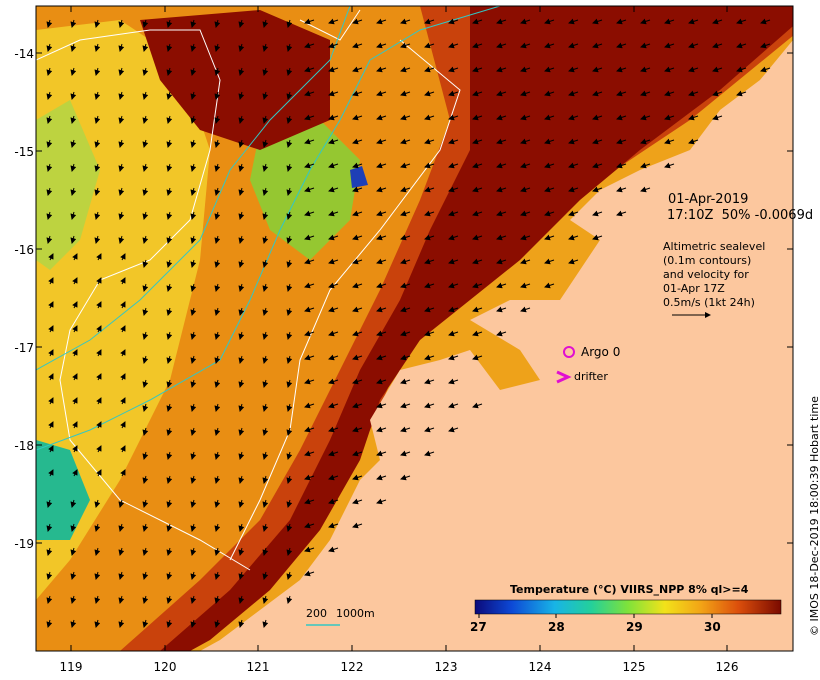 This screenshot has height=680, width=820. Describe the element at coordinates (712, 627) in the screenshot. I see `colorbar-tick-label: 30` at that location.